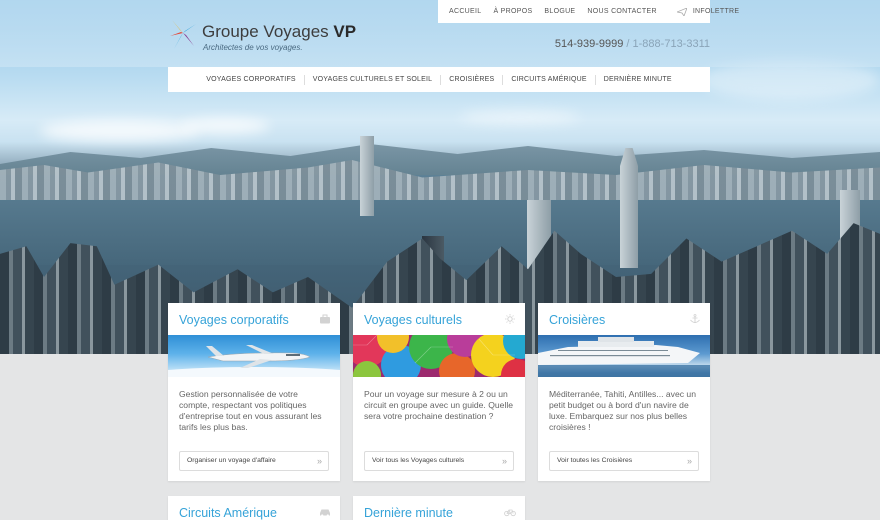 The width and height of the screenshot is (880, 520). What do you see at coordinates (637, 79) in the screenshot?
I see `nav-derniere-minute: DERNIÈRE MINUTE` at bounding box center [637, 79].